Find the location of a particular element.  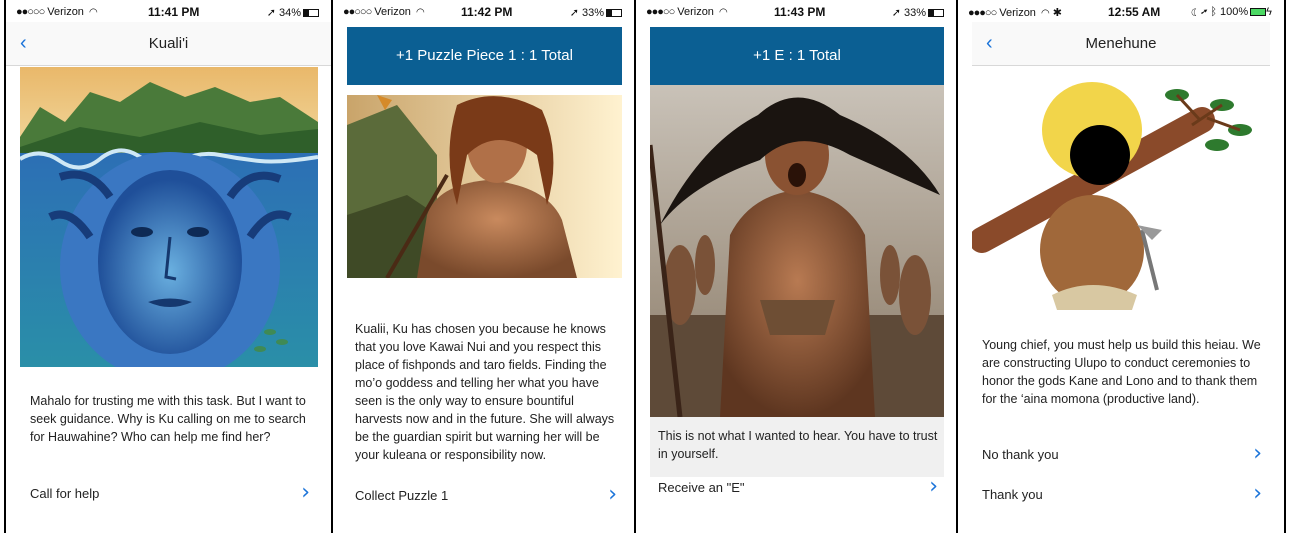

choice-no-thank-you: No thank you › is located at coordinates (1122, 455).